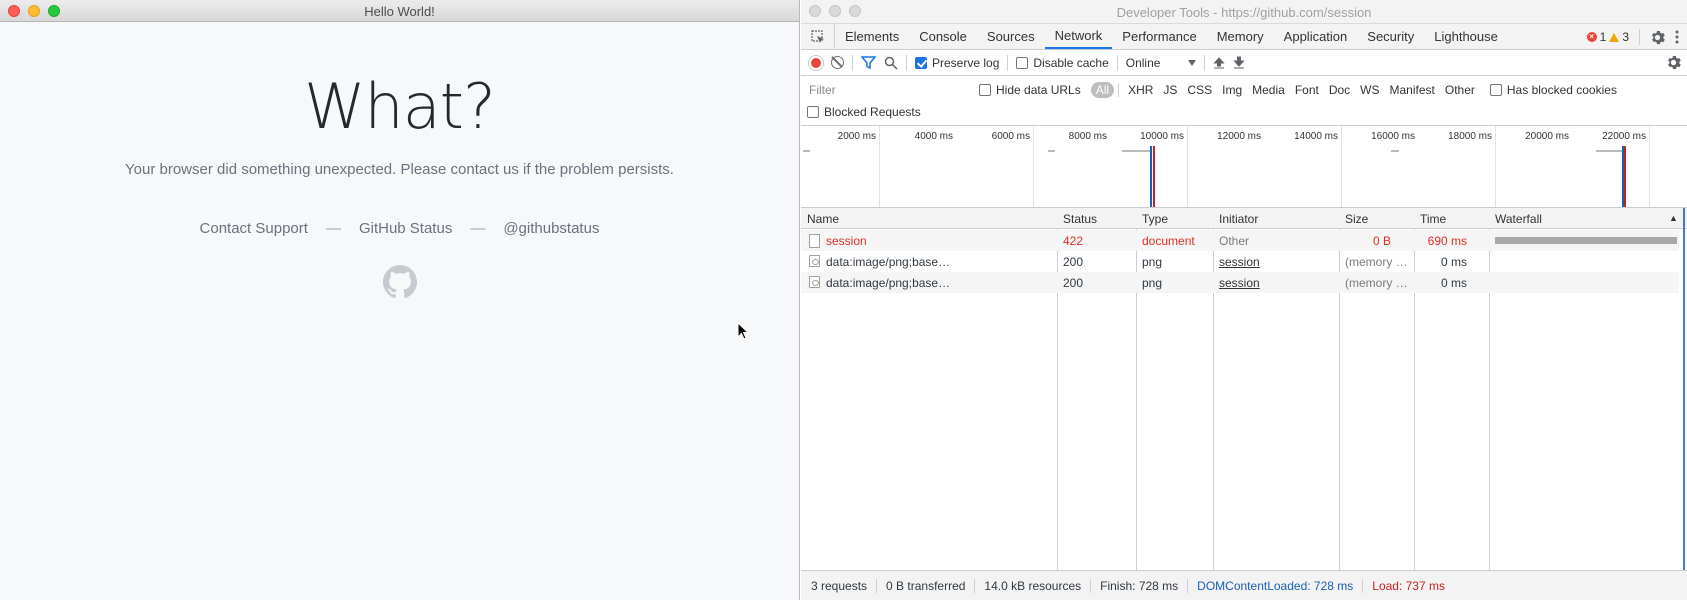 Image resolution: width=1687 pixels, height=600 pixels. I want to click on column-header-status: Status, so click(1080, 219).